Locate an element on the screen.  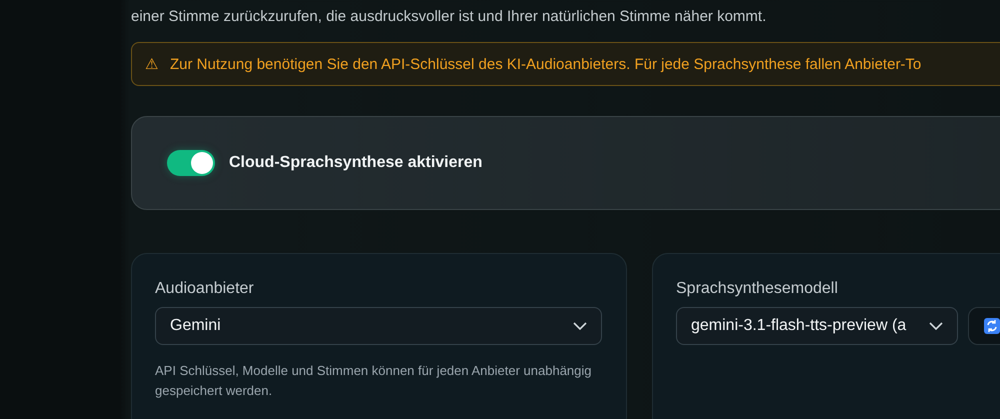
help-text: API Schlüssel, Modelle und Stimmen können für jeden Anbieter unabhängig gespeichert werden. is located at coordinates (374, 381).